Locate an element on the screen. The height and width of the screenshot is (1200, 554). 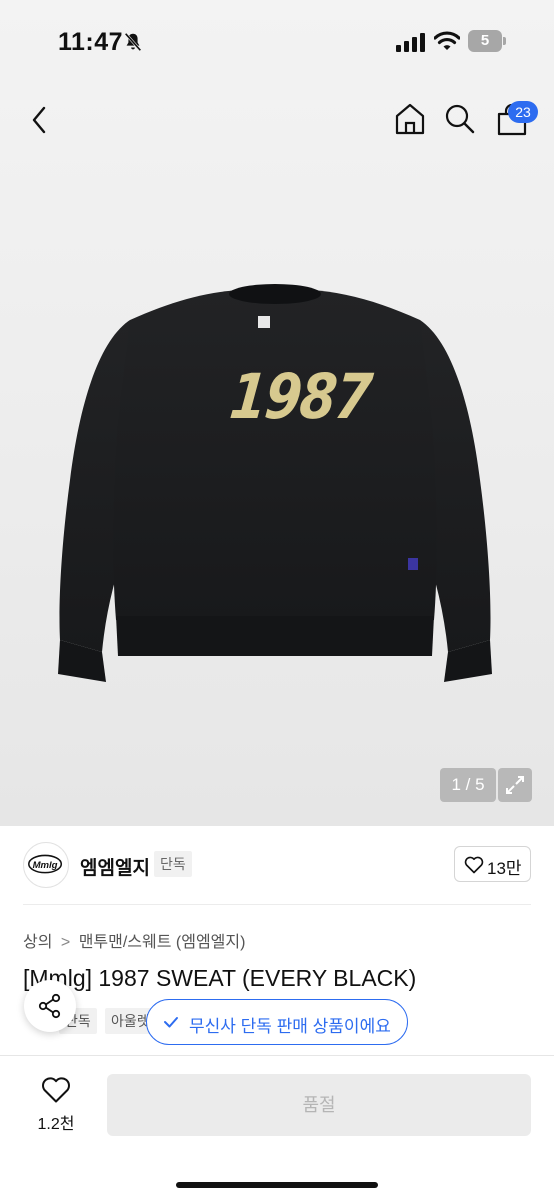
exclusive-notice-text: 무신사 단독 판매 상품이에요 is located at coordinates (290, 1026).